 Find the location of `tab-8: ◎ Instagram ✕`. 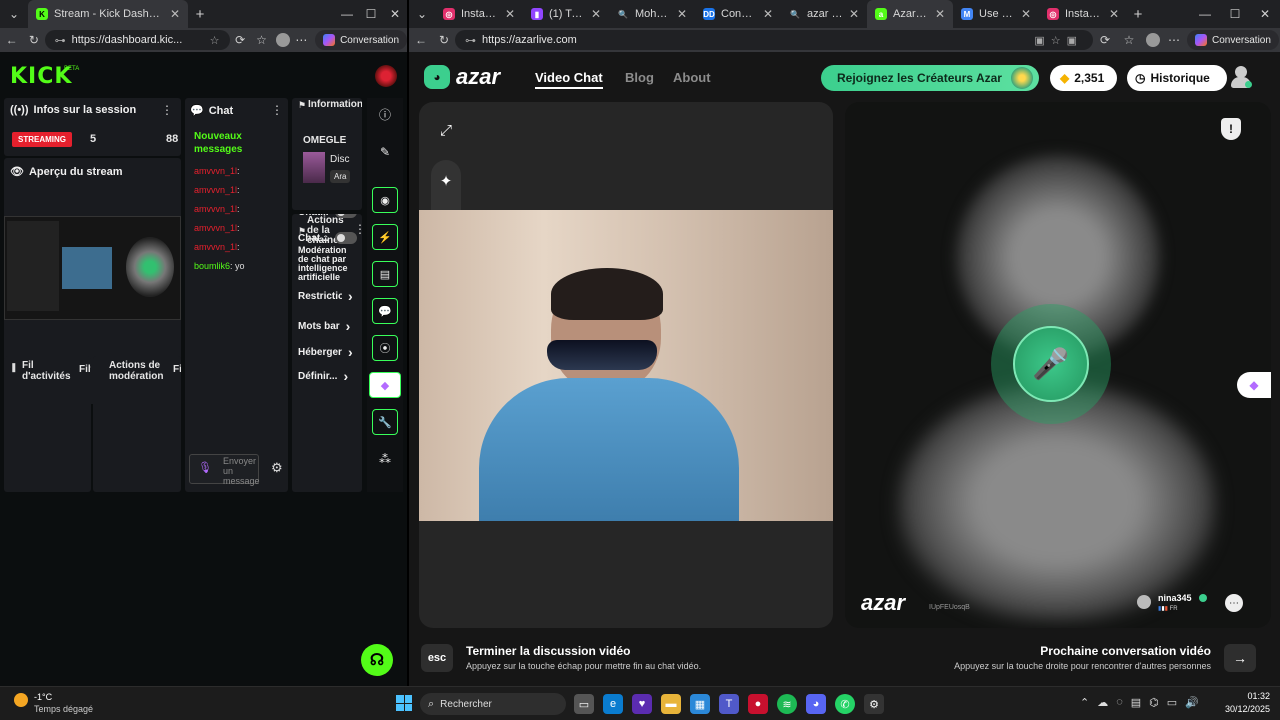

tab-8: ◎ Instagram ✕ is located at coordinates (1083, 14).